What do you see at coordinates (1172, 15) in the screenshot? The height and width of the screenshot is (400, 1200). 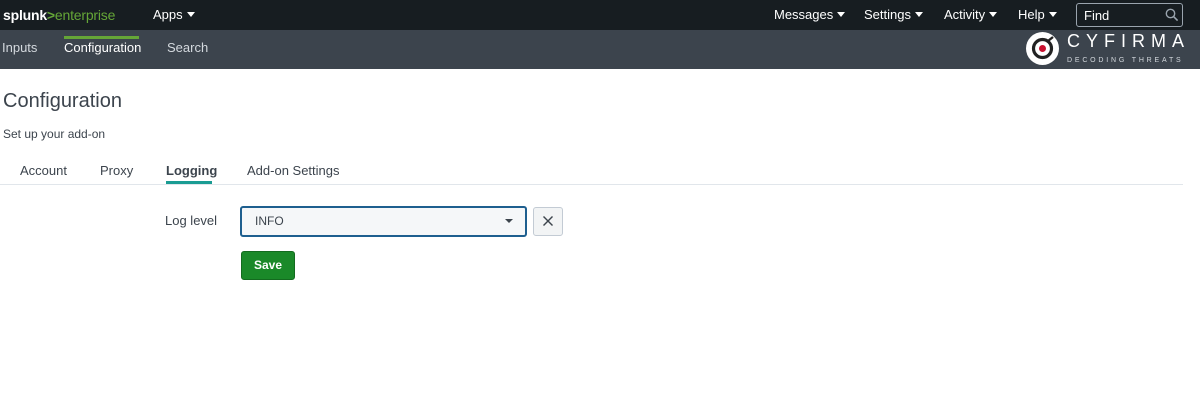 I see `search-icon` at bounding box center [1172, 15].